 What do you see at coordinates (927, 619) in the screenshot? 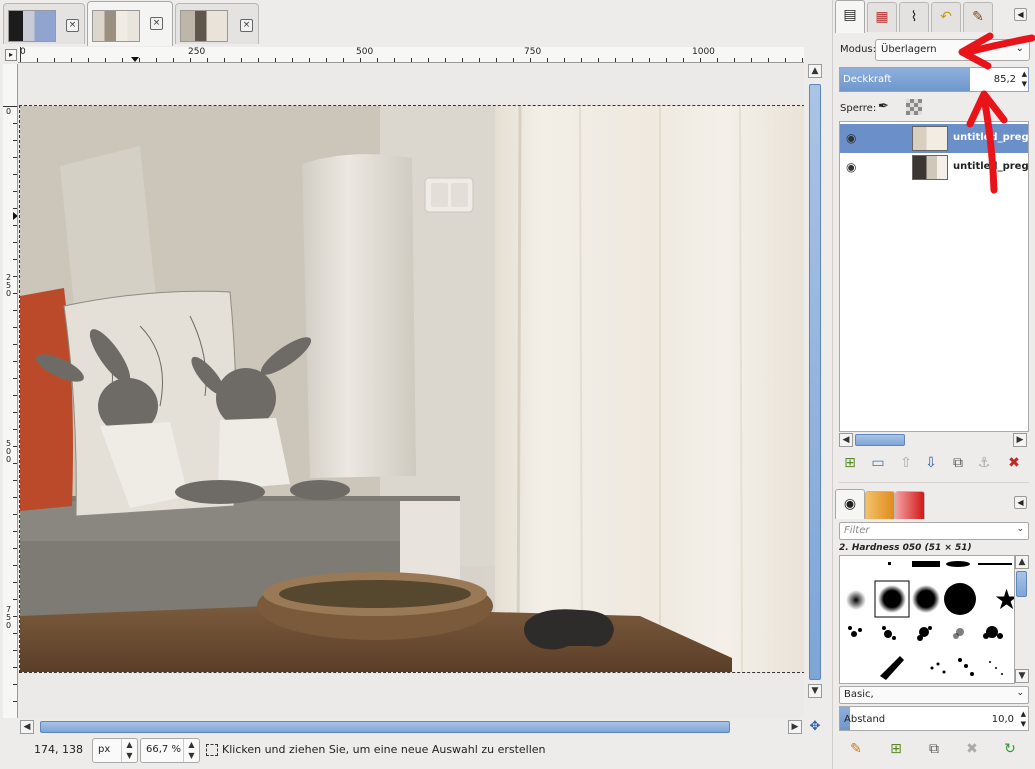
I see `brush-grid: ★` at bounding box center [927, 619].